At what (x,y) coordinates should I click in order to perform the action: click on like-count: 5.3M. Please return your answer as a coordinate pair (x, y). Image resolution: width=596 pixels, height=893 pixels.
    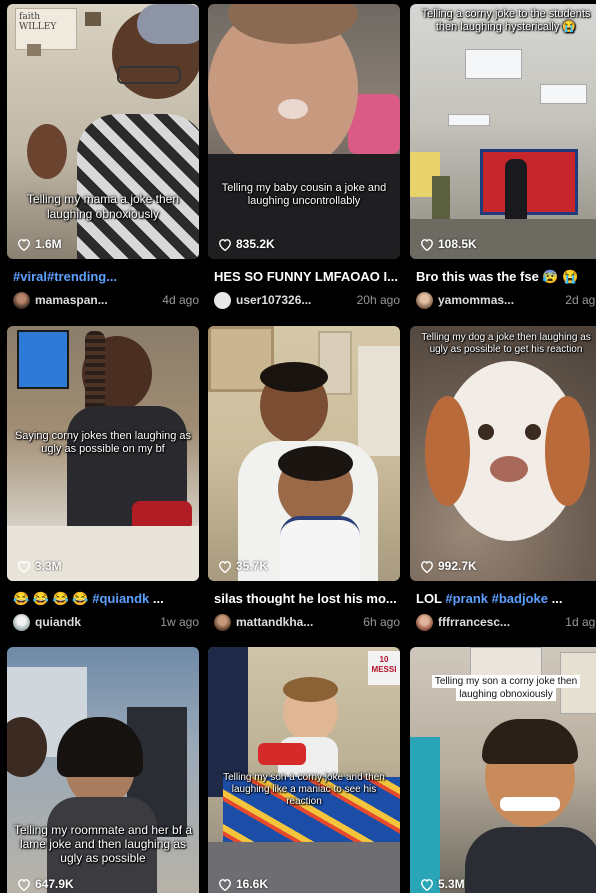
    Looking at the image, I should click on (442, 884).